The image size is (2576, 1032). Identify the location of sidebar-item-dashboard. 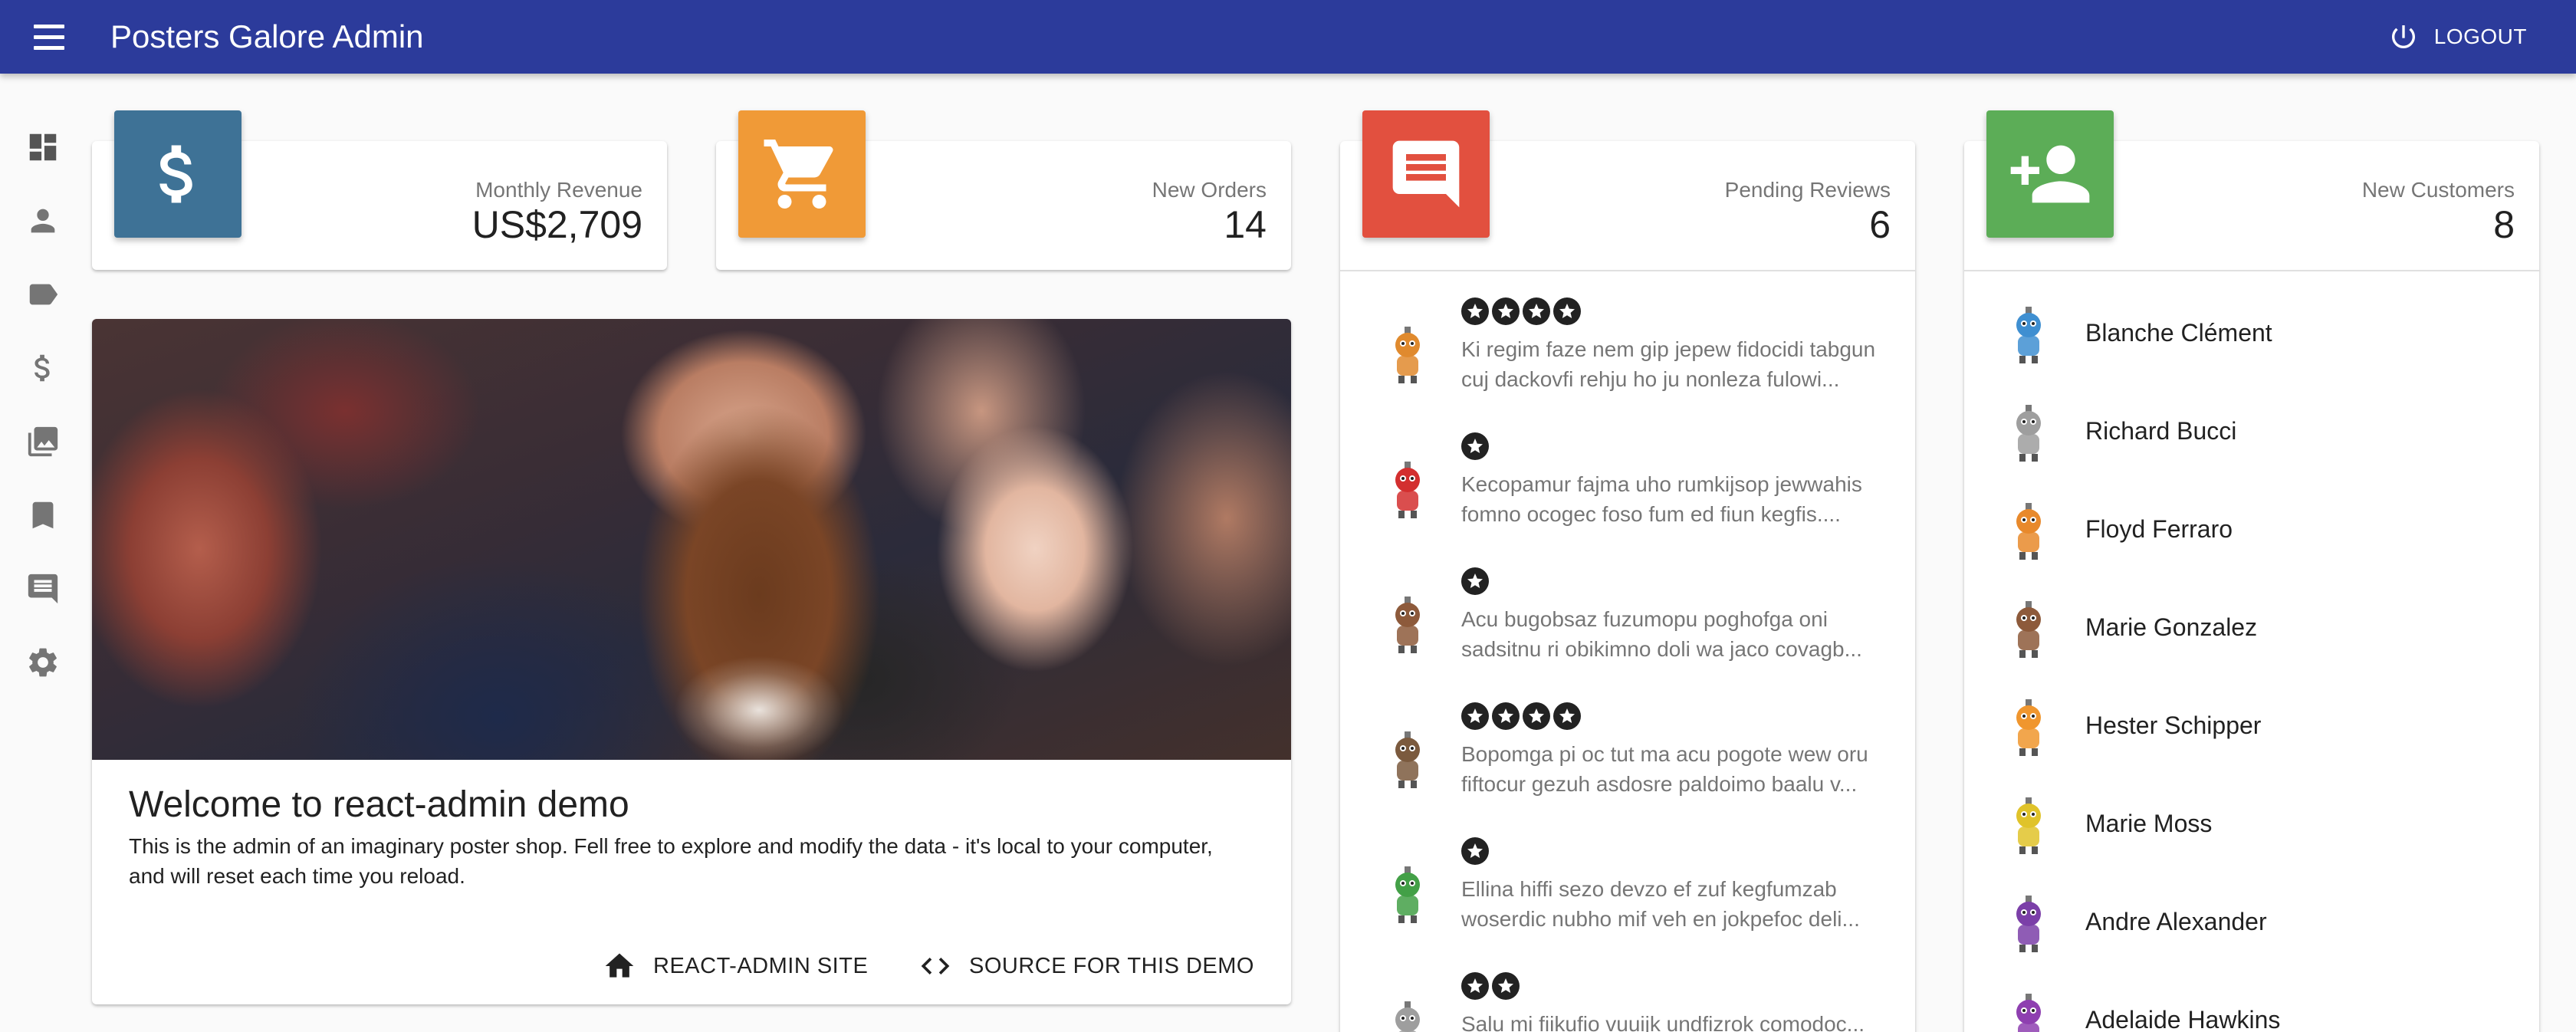
(43, 147).